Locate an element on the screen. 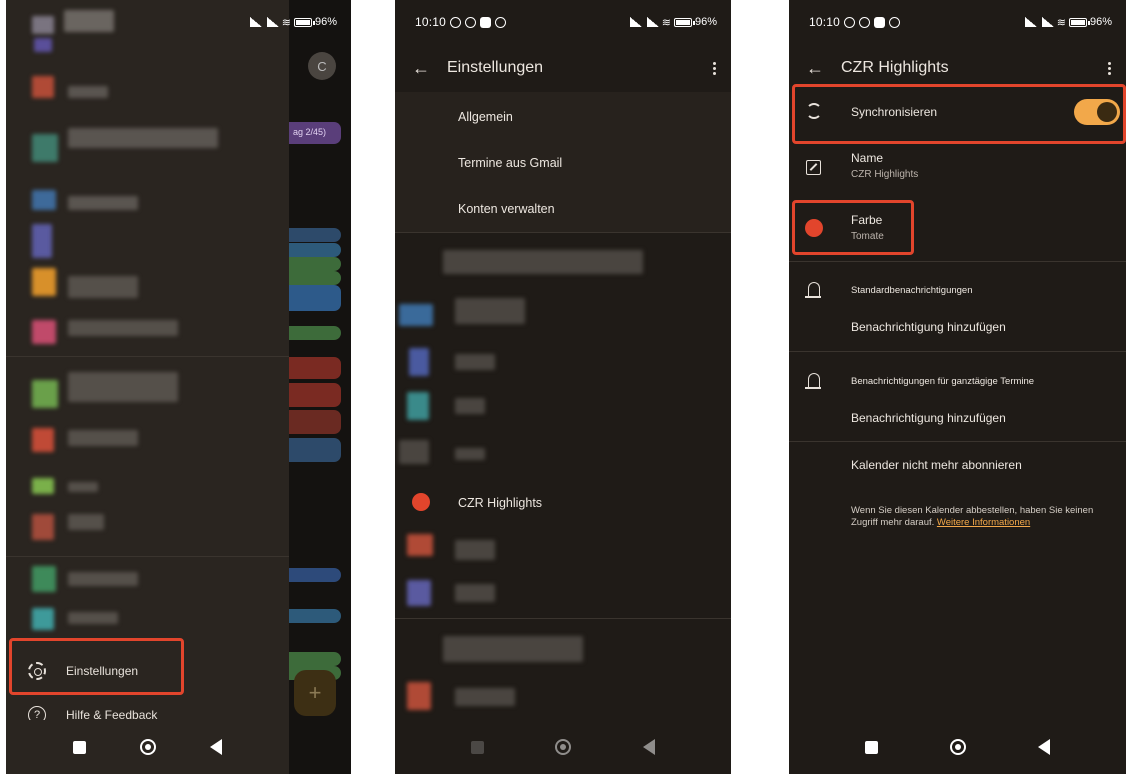 This screenshot has width=1126, height=774. avatar: C is located at coordinates (322, 66).